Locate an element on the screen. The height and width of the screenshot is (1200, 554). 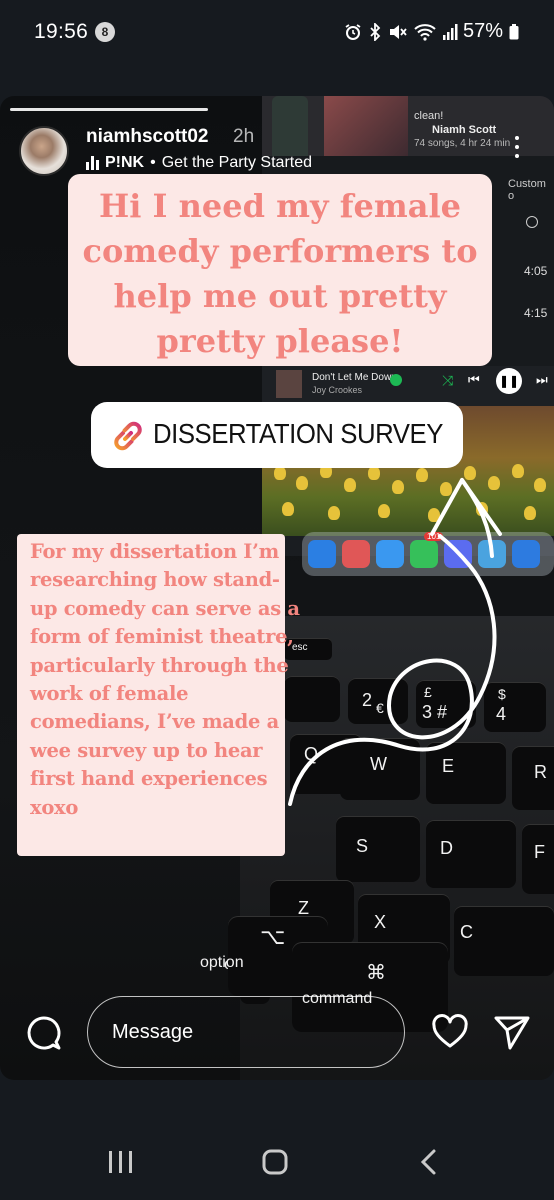
pause-icon: ❚❚ is located at coordinates (509, 381).